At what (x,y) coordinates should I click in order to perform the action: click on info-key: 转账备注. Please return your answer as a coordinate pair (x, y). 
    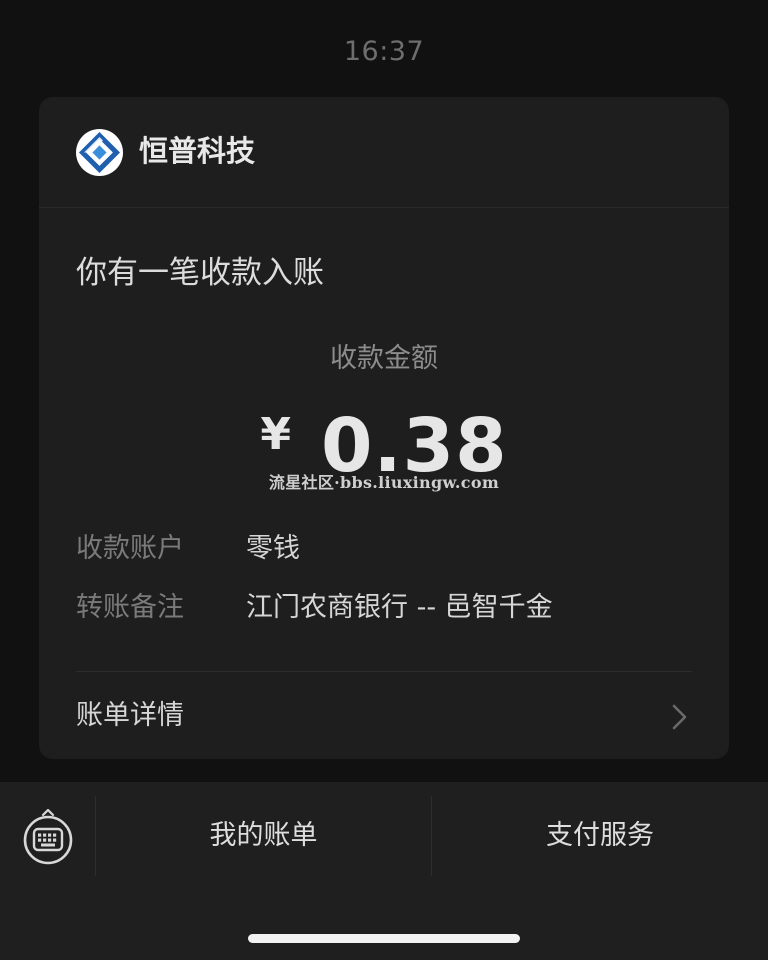
    Looking at the image, I should click on (130, 607).